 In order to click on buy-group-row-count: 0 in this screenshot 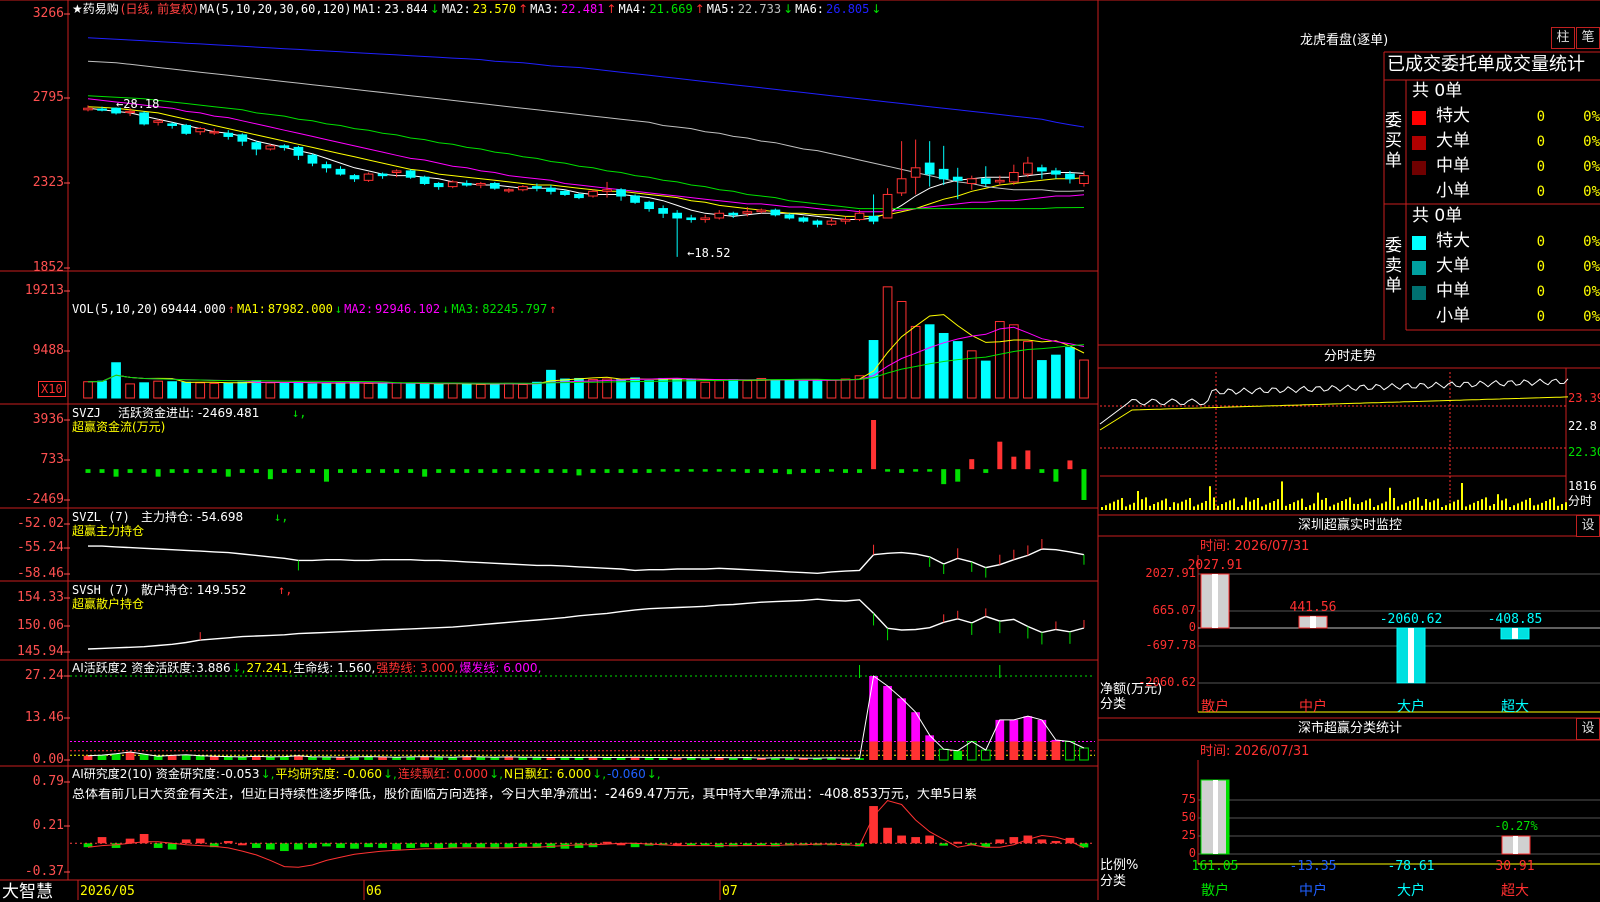, I will do `click(1540, 167)`.